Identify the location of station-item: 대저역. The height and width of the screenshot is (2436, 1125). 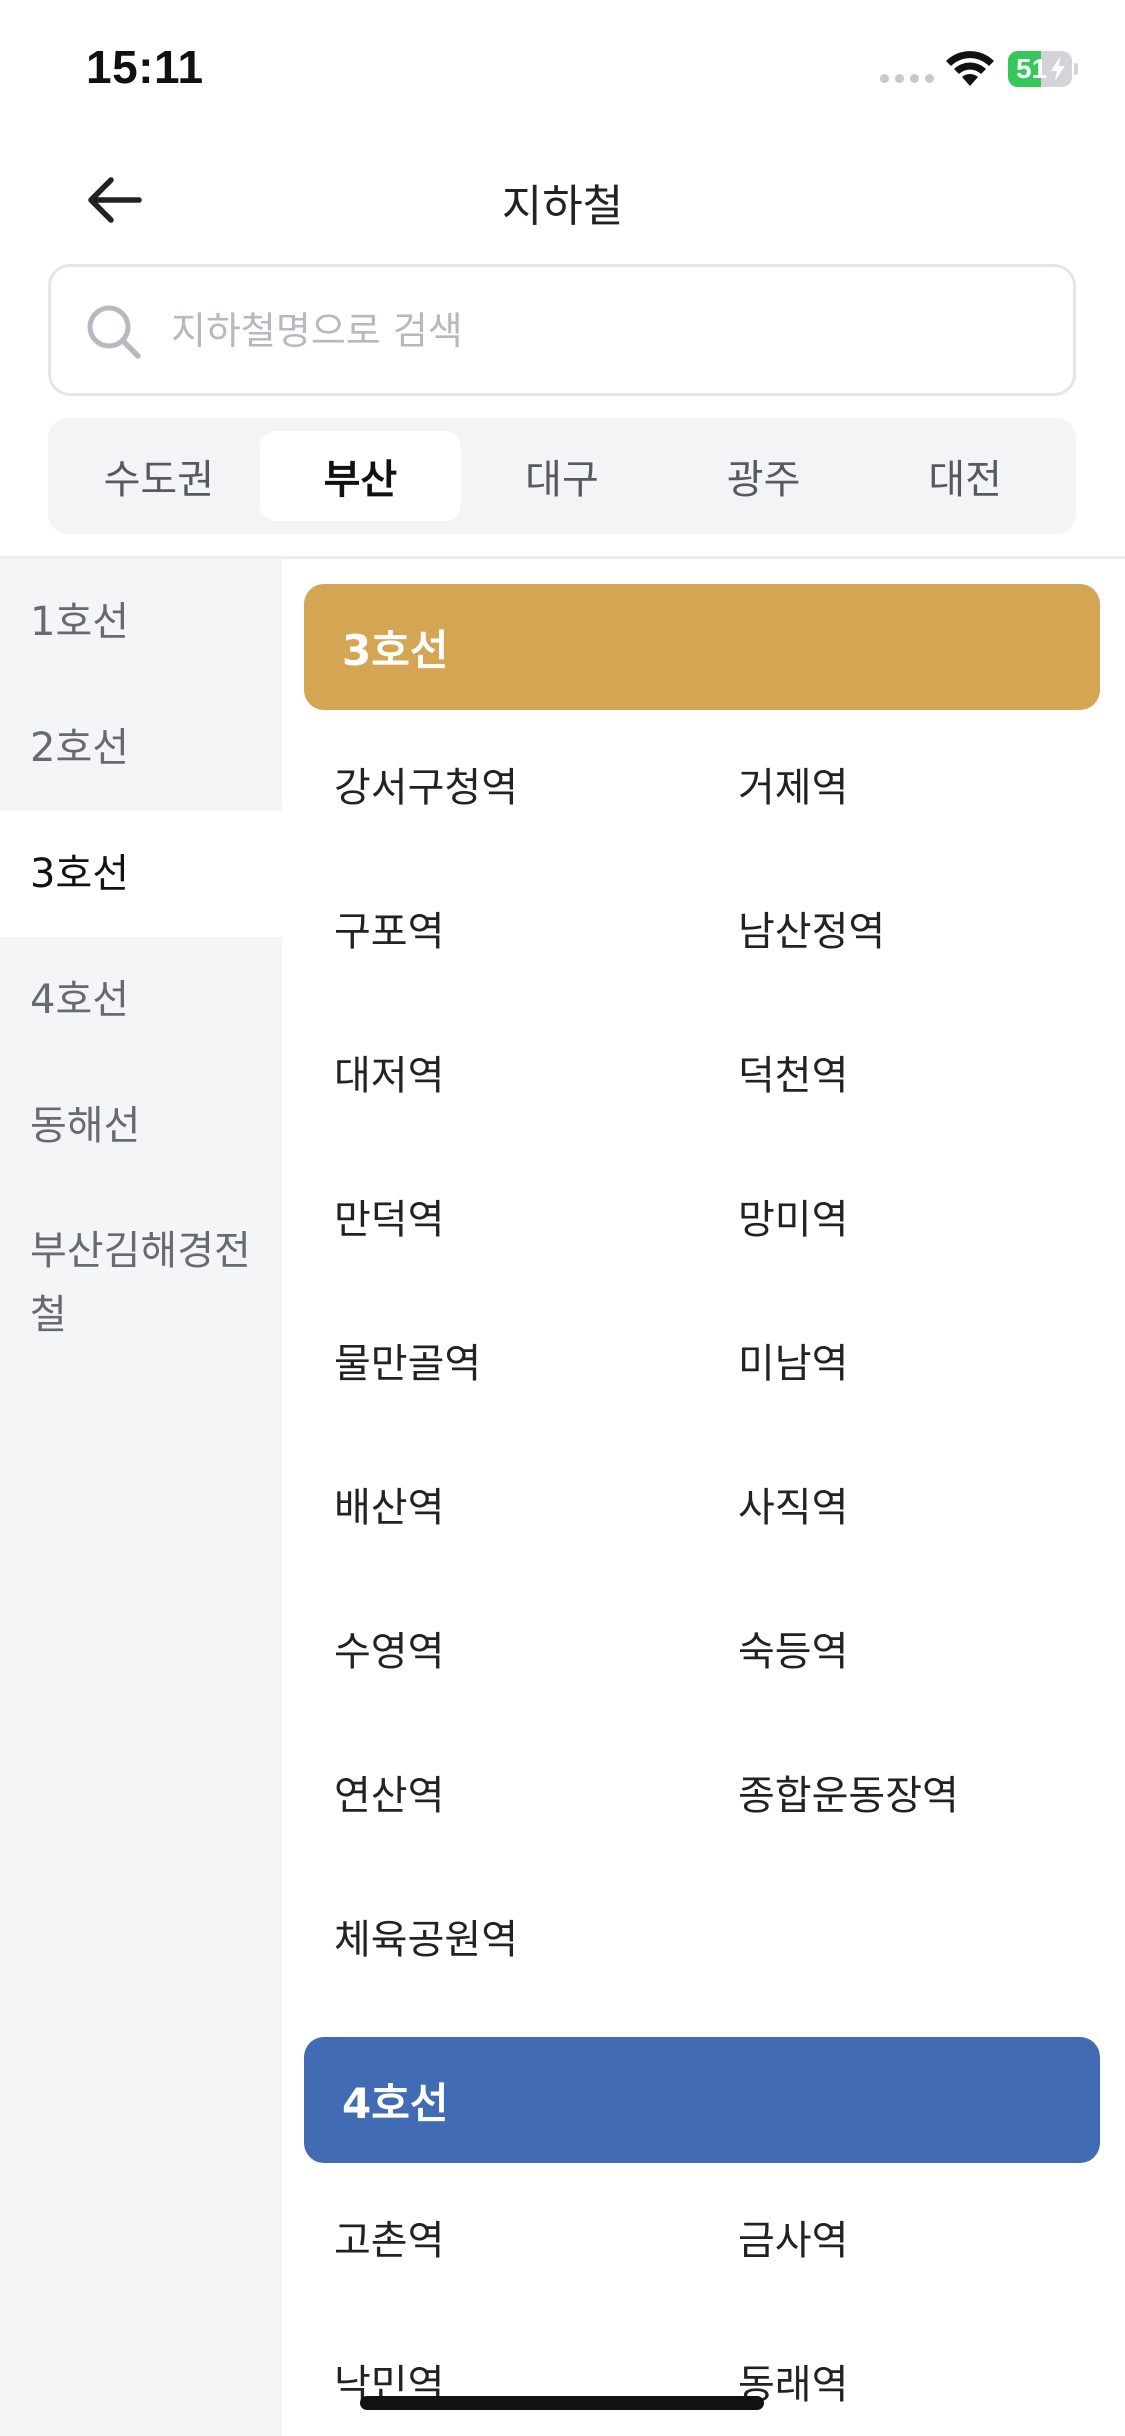
(536, 1072).